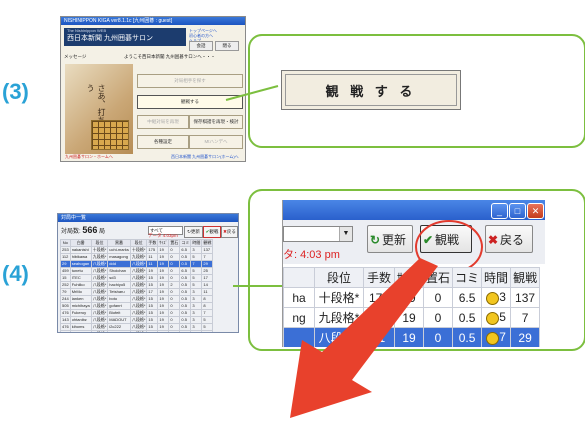 The image size is (585, 427). I want to click on red-down-arrow, so click(364, 338).